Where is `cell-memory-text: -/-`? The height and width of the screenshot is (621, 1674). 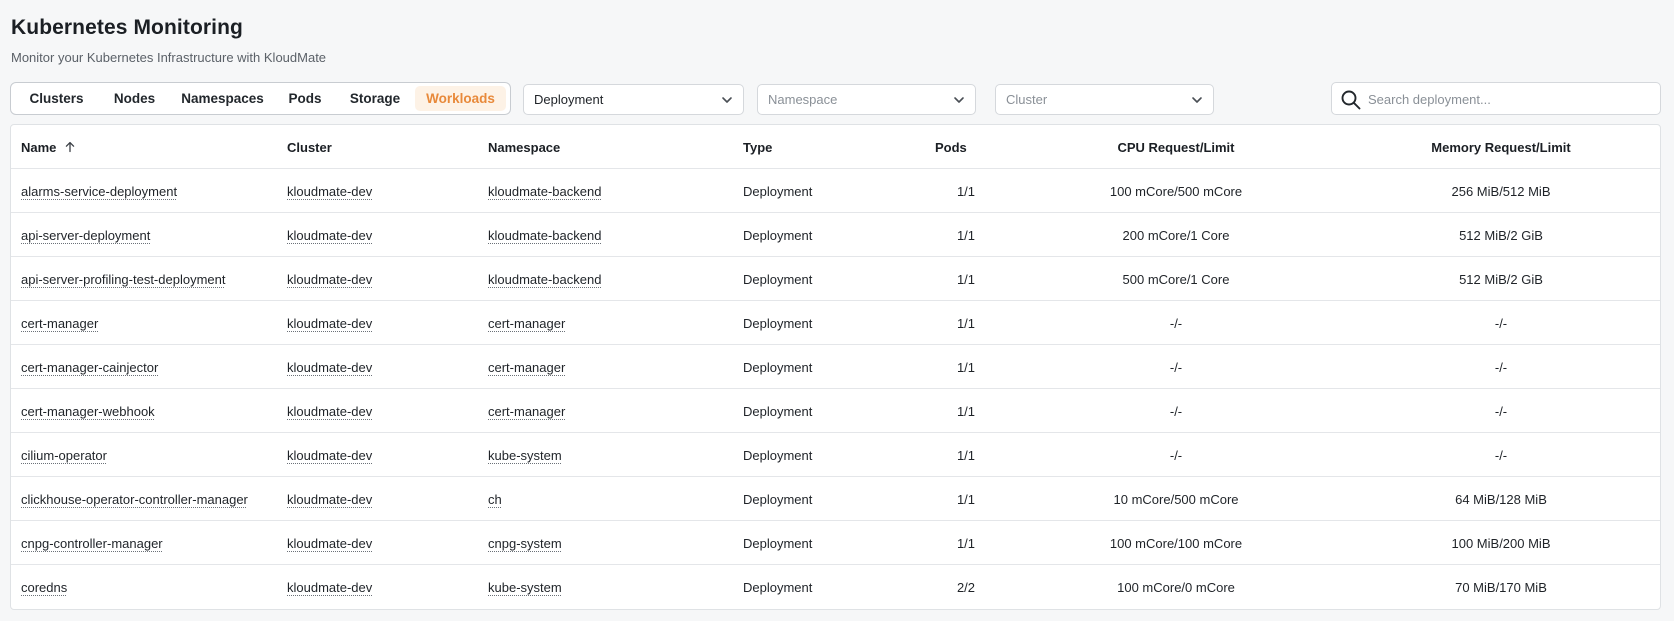 cell-memory-text: -/- is located at coordinates (1501, 411).